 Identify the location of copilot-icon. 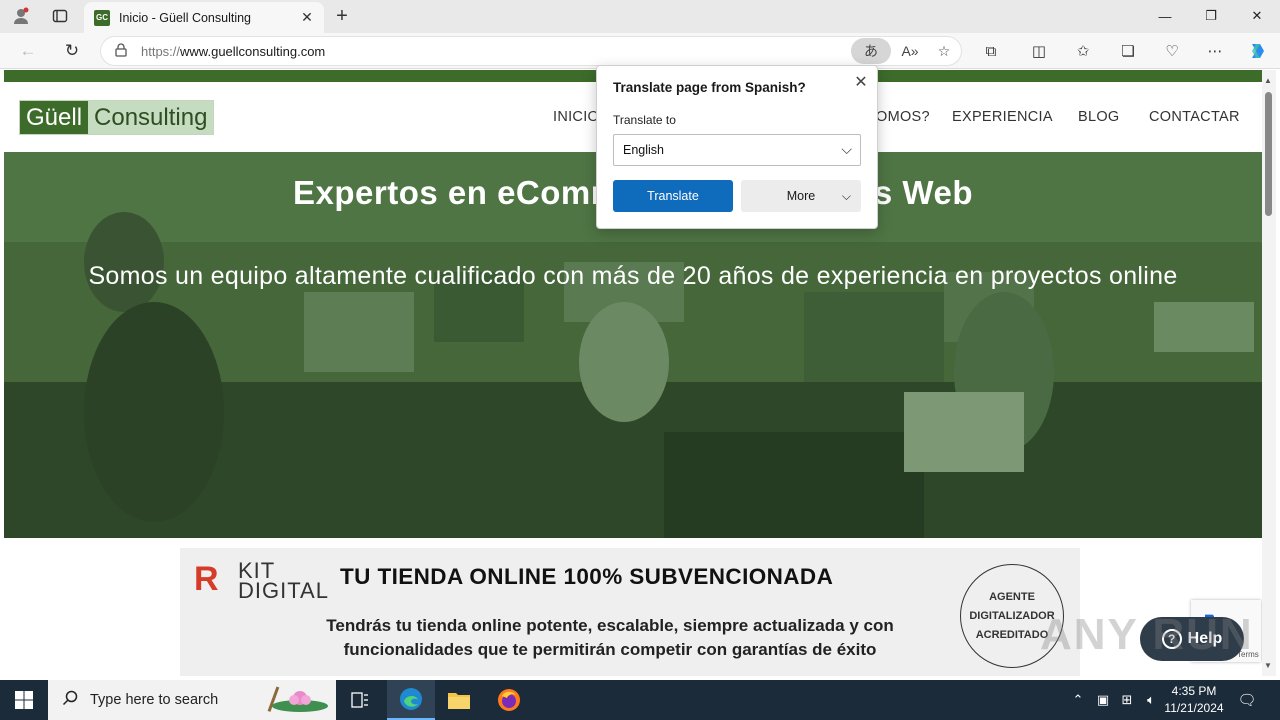
(1258, 51).